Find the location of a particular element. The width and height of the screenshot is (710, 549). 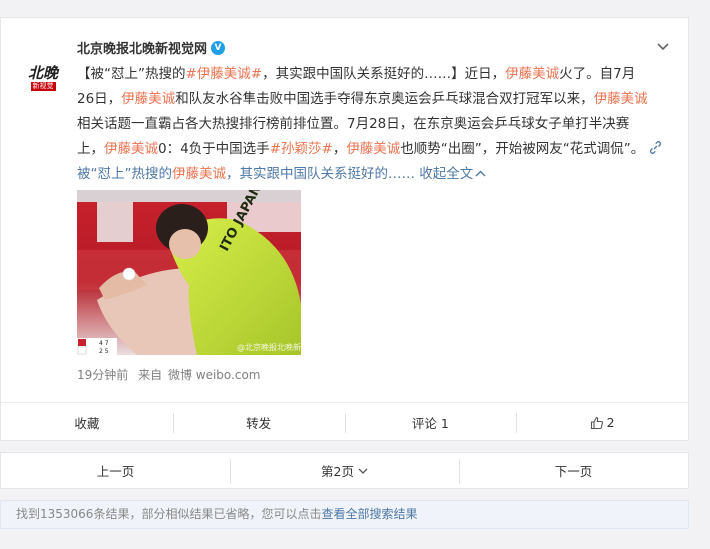

text-line-5: 被“怼上”热搜的伊藤美诚，其实跟中国队关系挺好的…… 收起全文 is located at coordinates (377, 174).